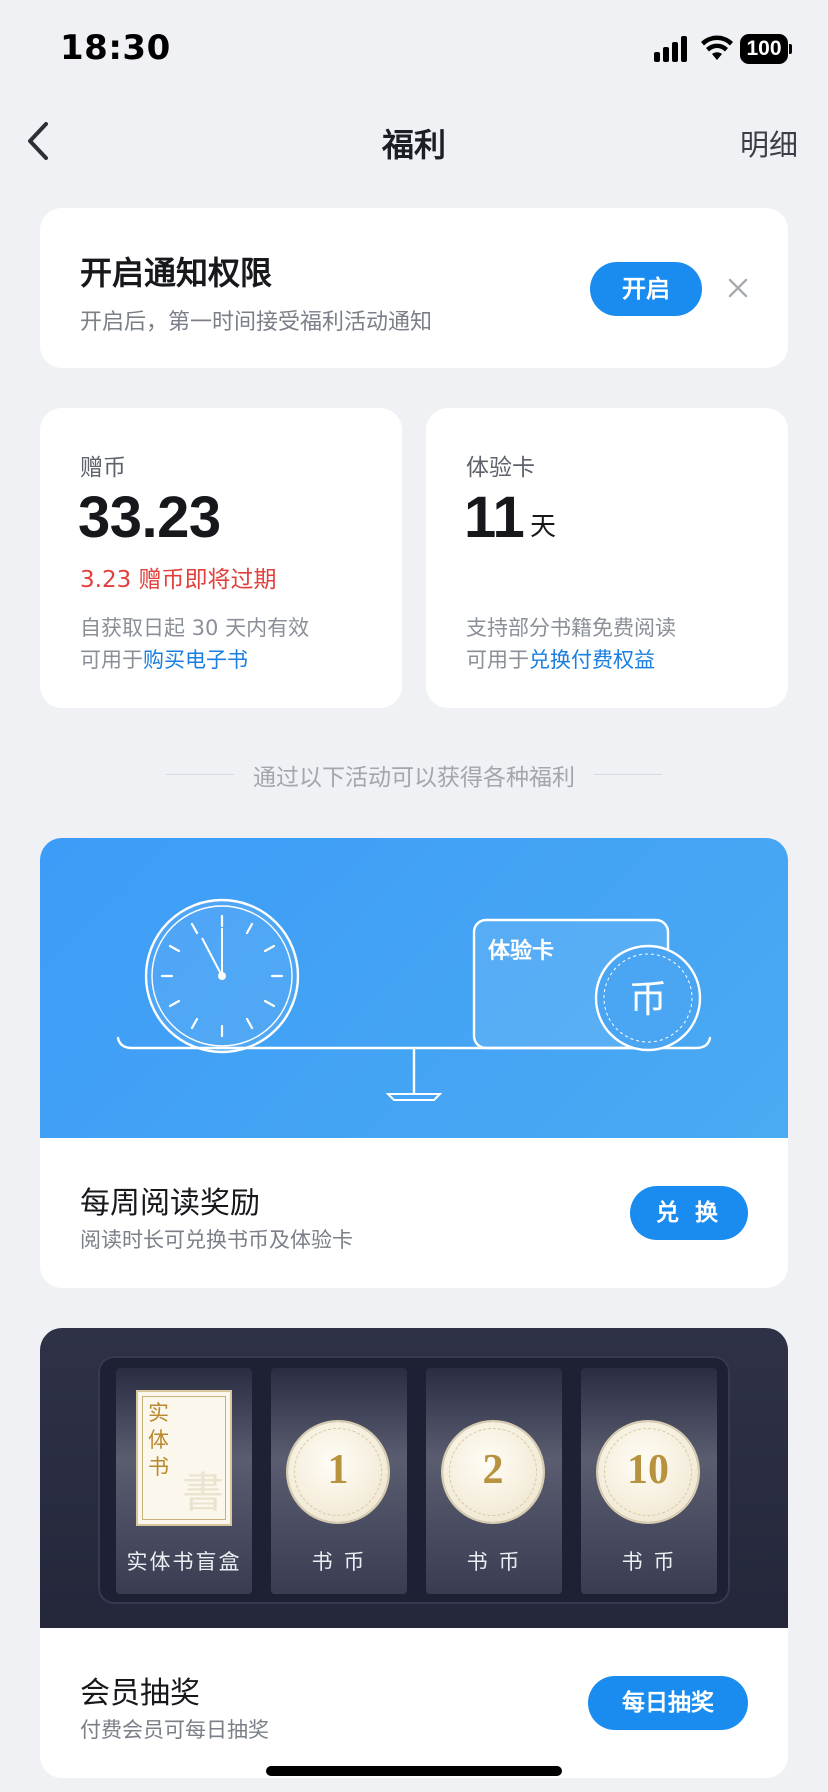 This screenshot has width=828, height=1792. Describe the element at coordinates (689, 1213) in the screenshot. I see `redeem-button: 兑 换` at that location.